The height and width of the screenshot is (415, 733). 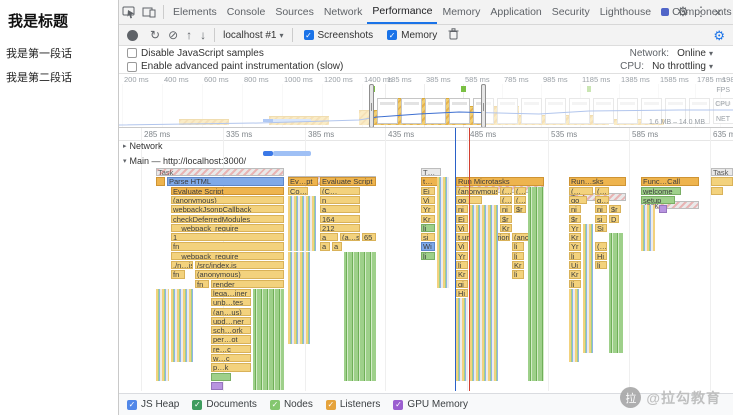 What do you see at coordinates (227, 218) in the screenshot?
I see `flame-block: checkDeferredModules` at bounding box center [227, 218].